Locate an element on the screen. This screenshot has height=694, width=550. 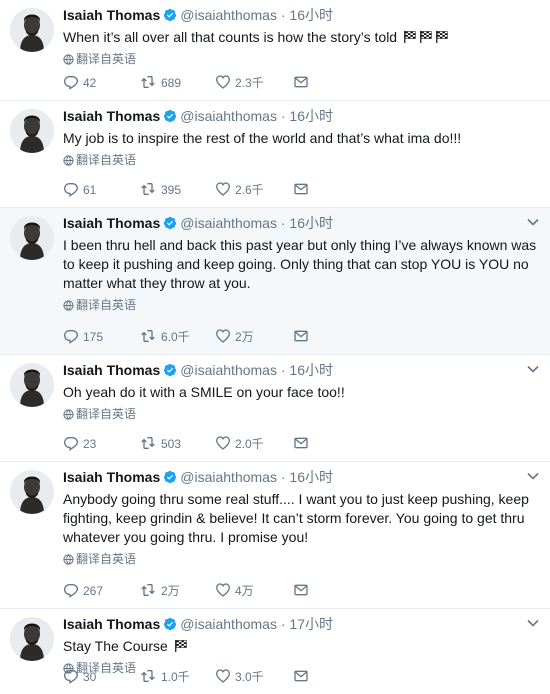
like-button: 4万 is located at coordinates (234, 591).